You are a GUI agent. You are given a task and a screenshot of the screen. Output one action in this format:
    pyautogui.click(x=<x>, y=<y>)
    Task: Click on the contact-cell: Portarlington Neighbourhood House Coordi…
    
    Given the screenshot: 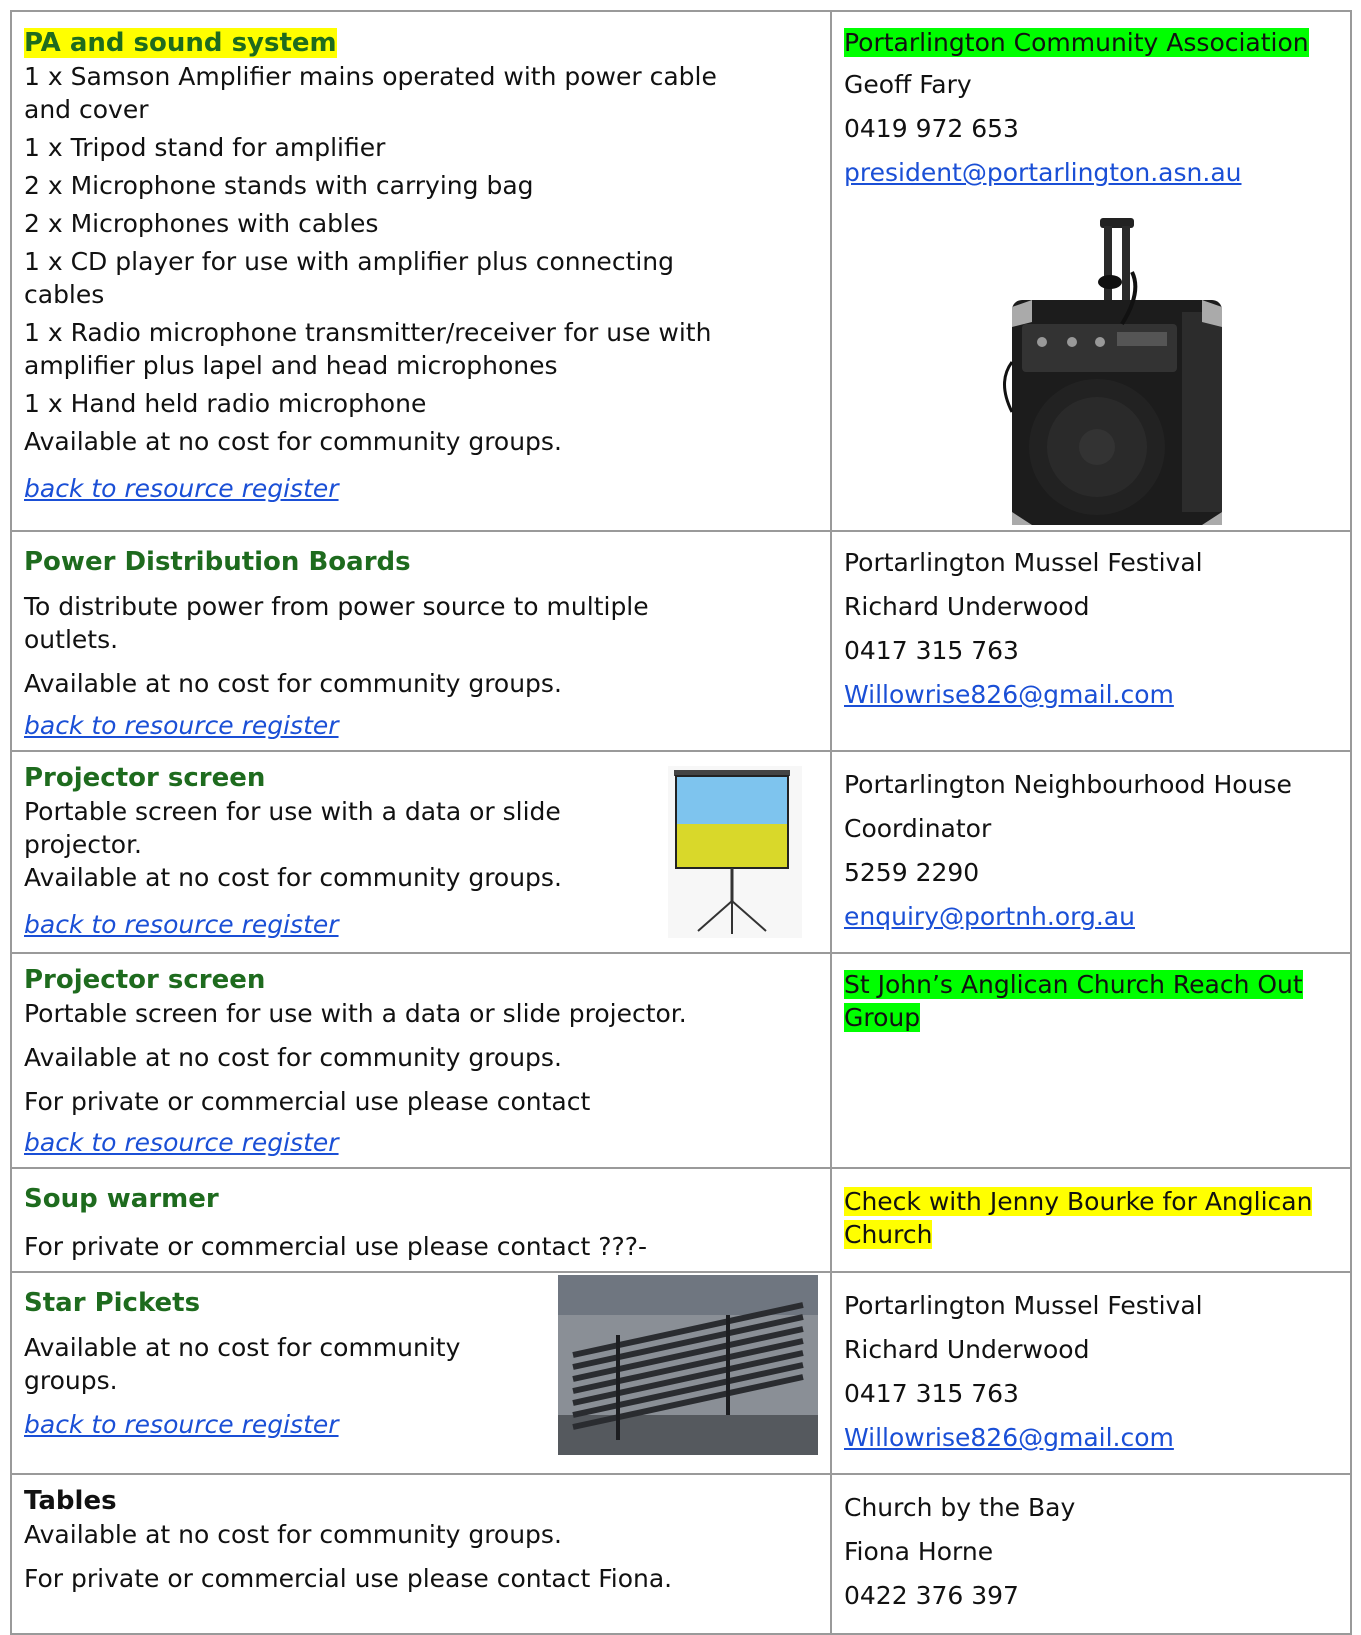 What is the action you would take?
    pyautogui.click(x=1091, y=852)
    